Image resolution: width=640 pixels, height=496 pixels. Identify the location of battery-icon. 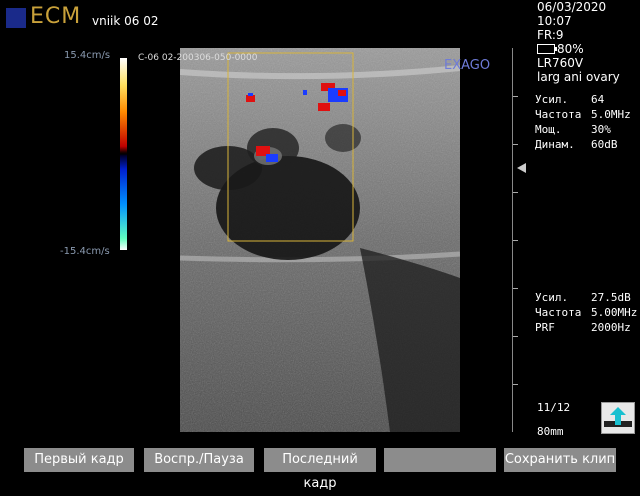
(547, 49).